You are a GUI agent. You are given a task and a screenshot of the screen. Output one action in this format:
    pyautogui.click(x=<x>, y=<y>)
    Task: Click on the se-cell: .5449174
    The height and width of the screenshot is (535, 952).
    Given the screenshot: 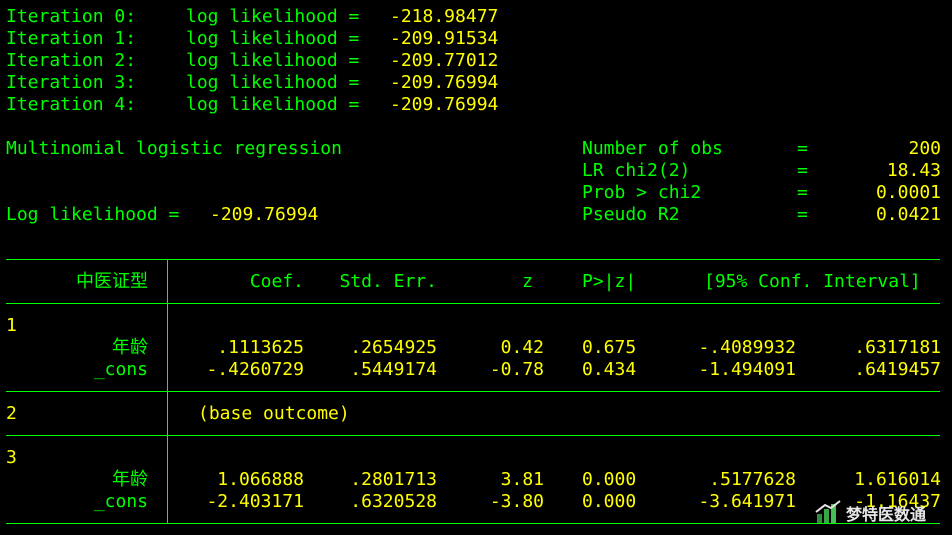 What is the action you would take?
    pyautogui.click(x=393, y=369)
    